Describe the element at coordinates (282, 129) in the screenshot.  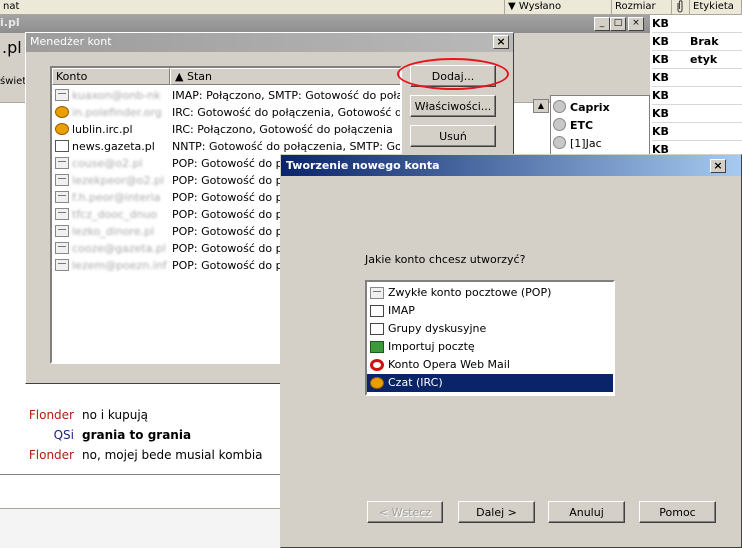
I see `account-status: IRC: Połączono, Gotowość do połączenia` at that location.